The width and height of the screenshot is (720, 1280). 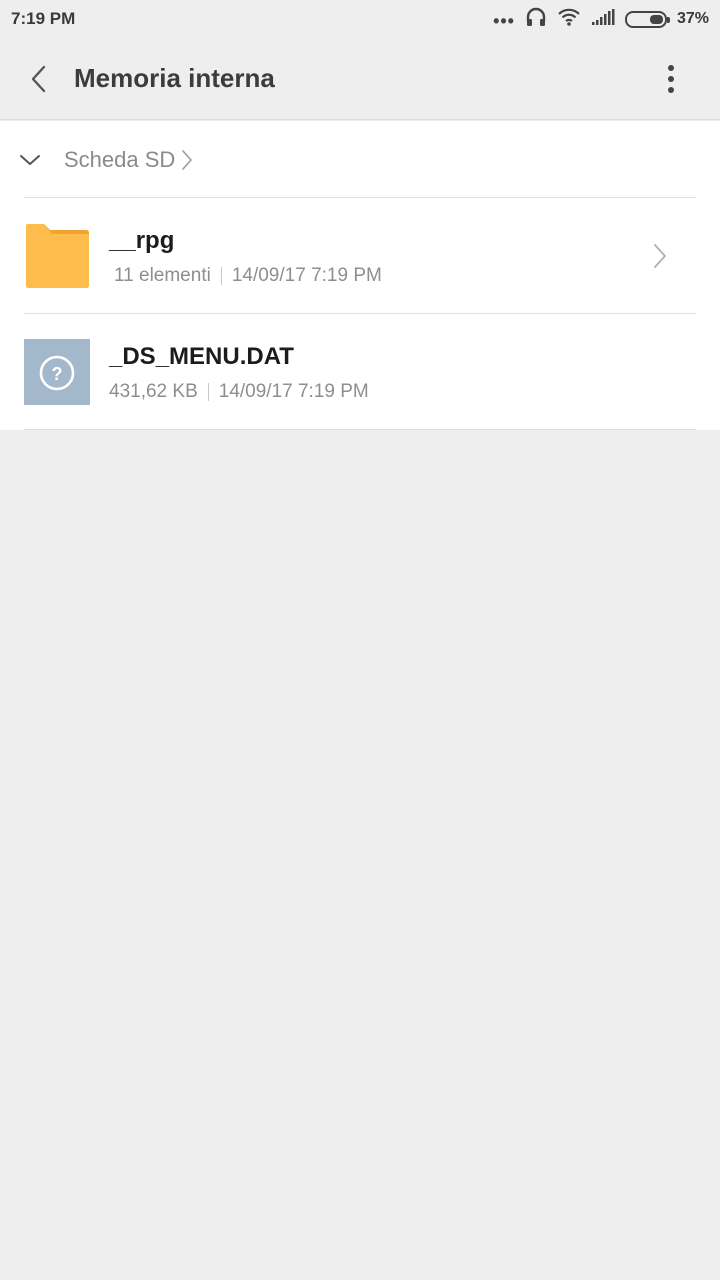 I want to click on list-item-folder: __rpg 11 elementi 14/09/17 7:19 PM, so click(x=360, y=256).